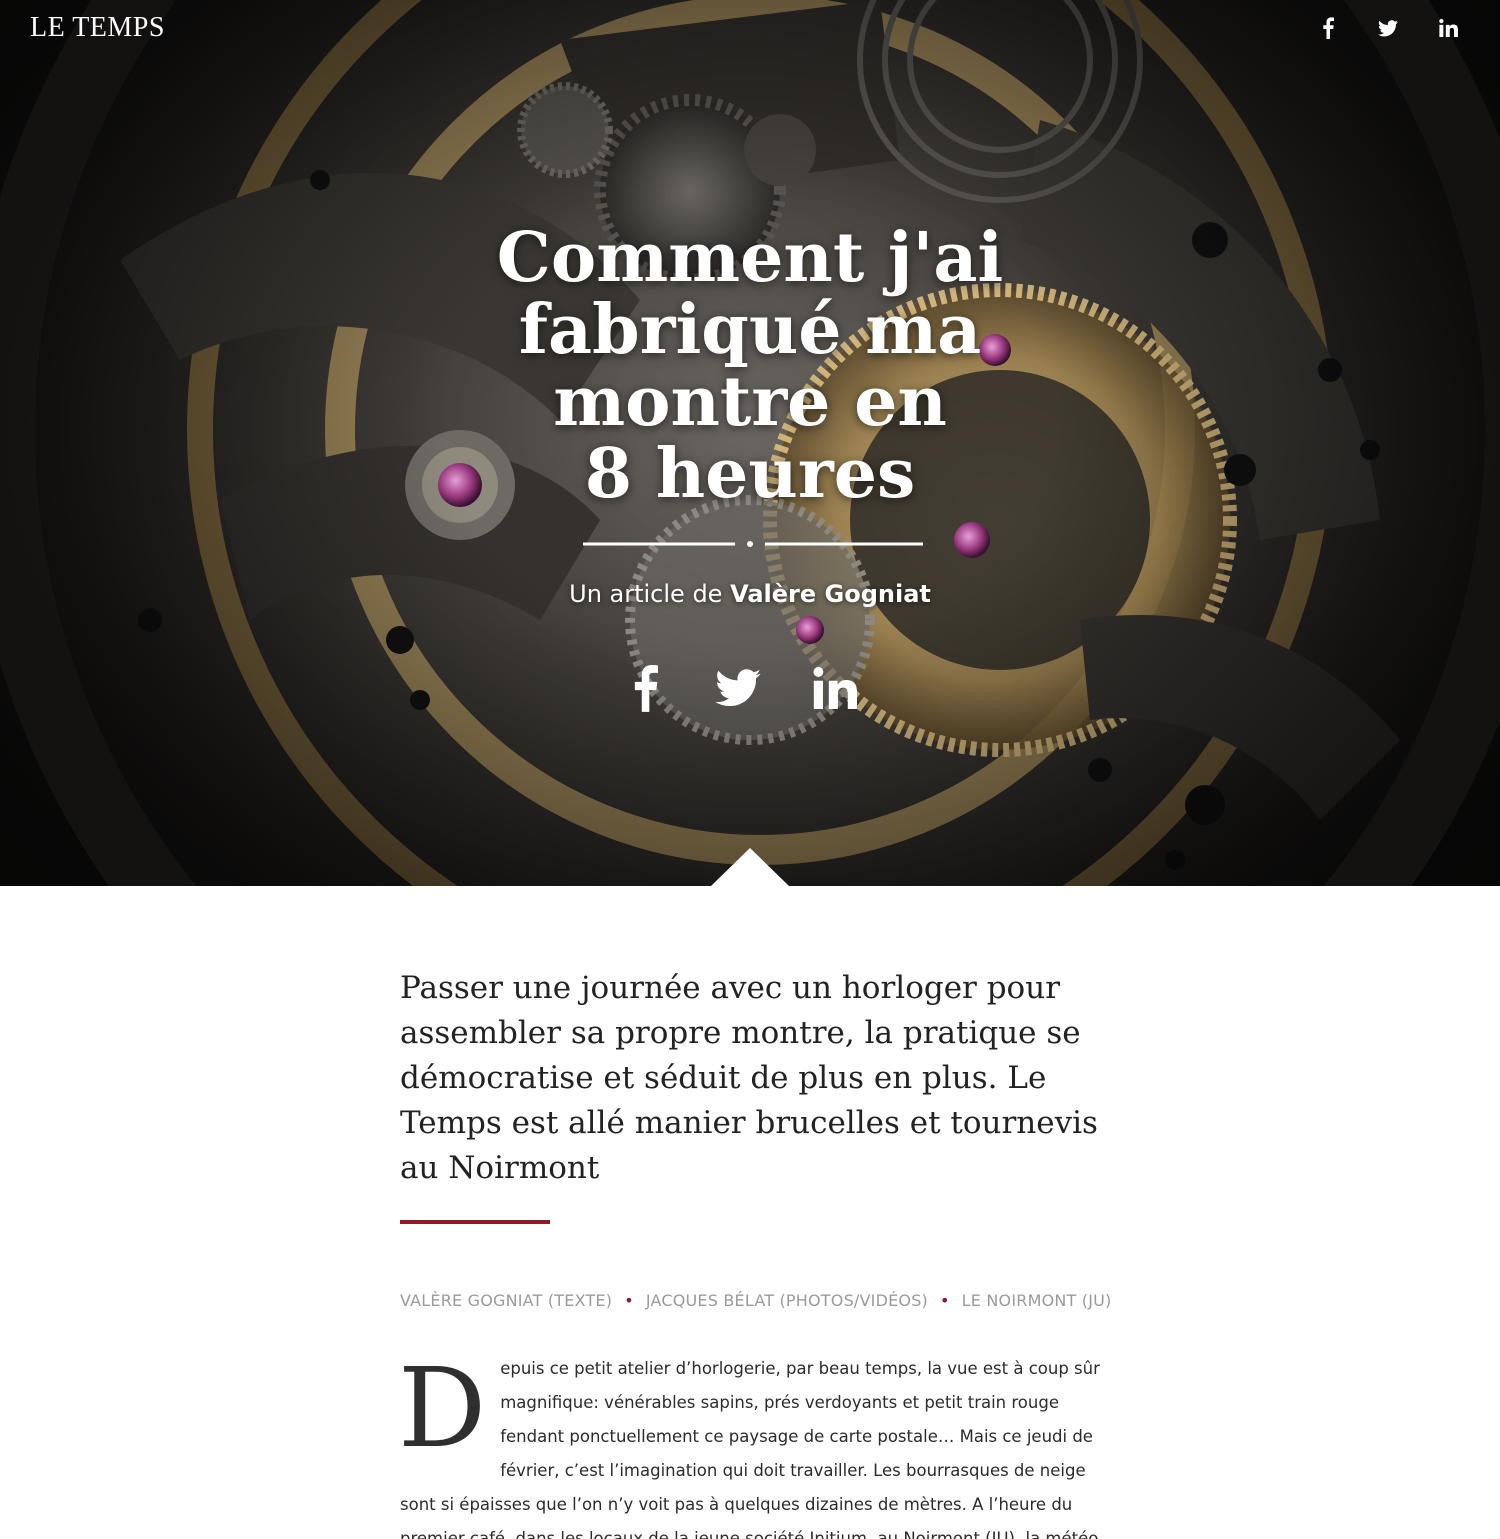 Image resolution: width=1500 pixels, height=1539 pixels. Describe the element at coordinates (506, 1300) in the screenshot. I see `credit-author: VALÈRE GOGNIAT (TEXTE)` at that location.